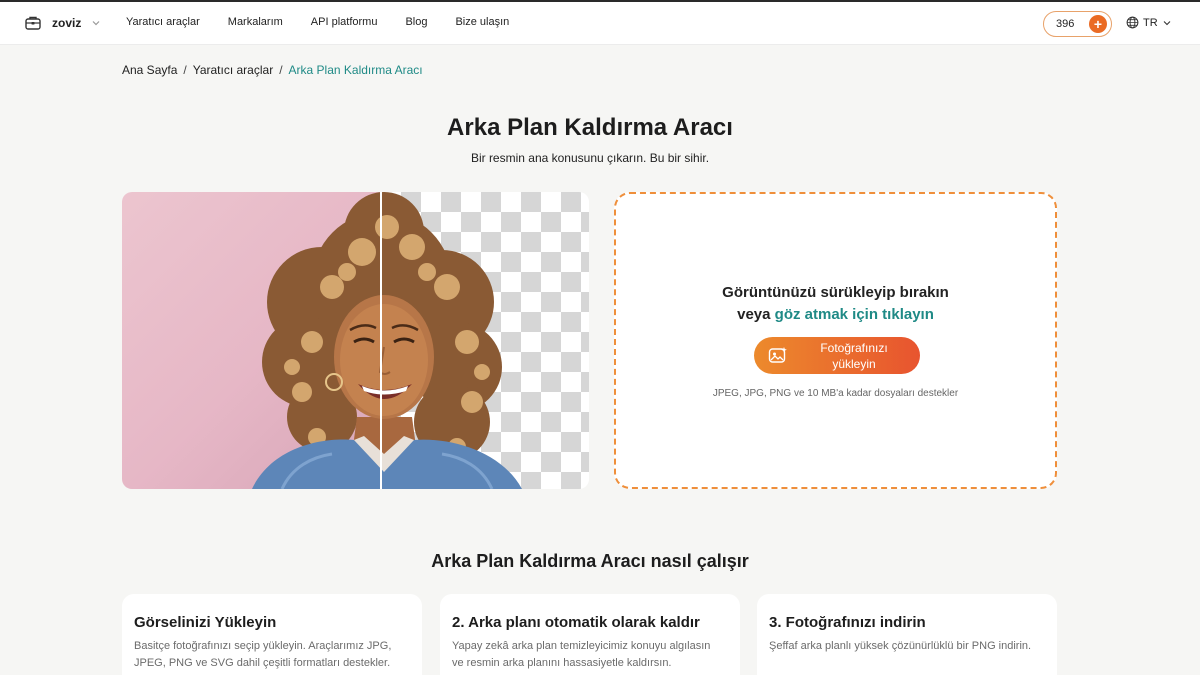  I want to click on globe-icon, so click(1132, 22).